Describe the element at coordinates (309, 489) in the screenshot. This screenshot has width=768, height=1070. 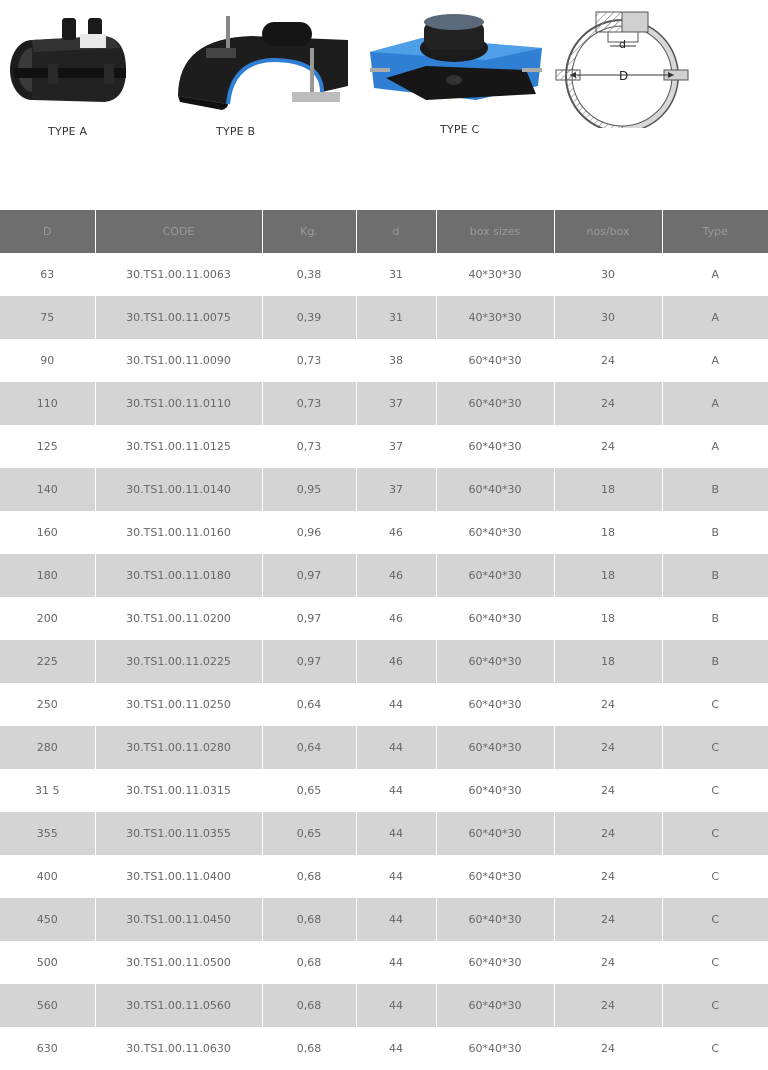
I see `cell-kg: 0,95` at that location.